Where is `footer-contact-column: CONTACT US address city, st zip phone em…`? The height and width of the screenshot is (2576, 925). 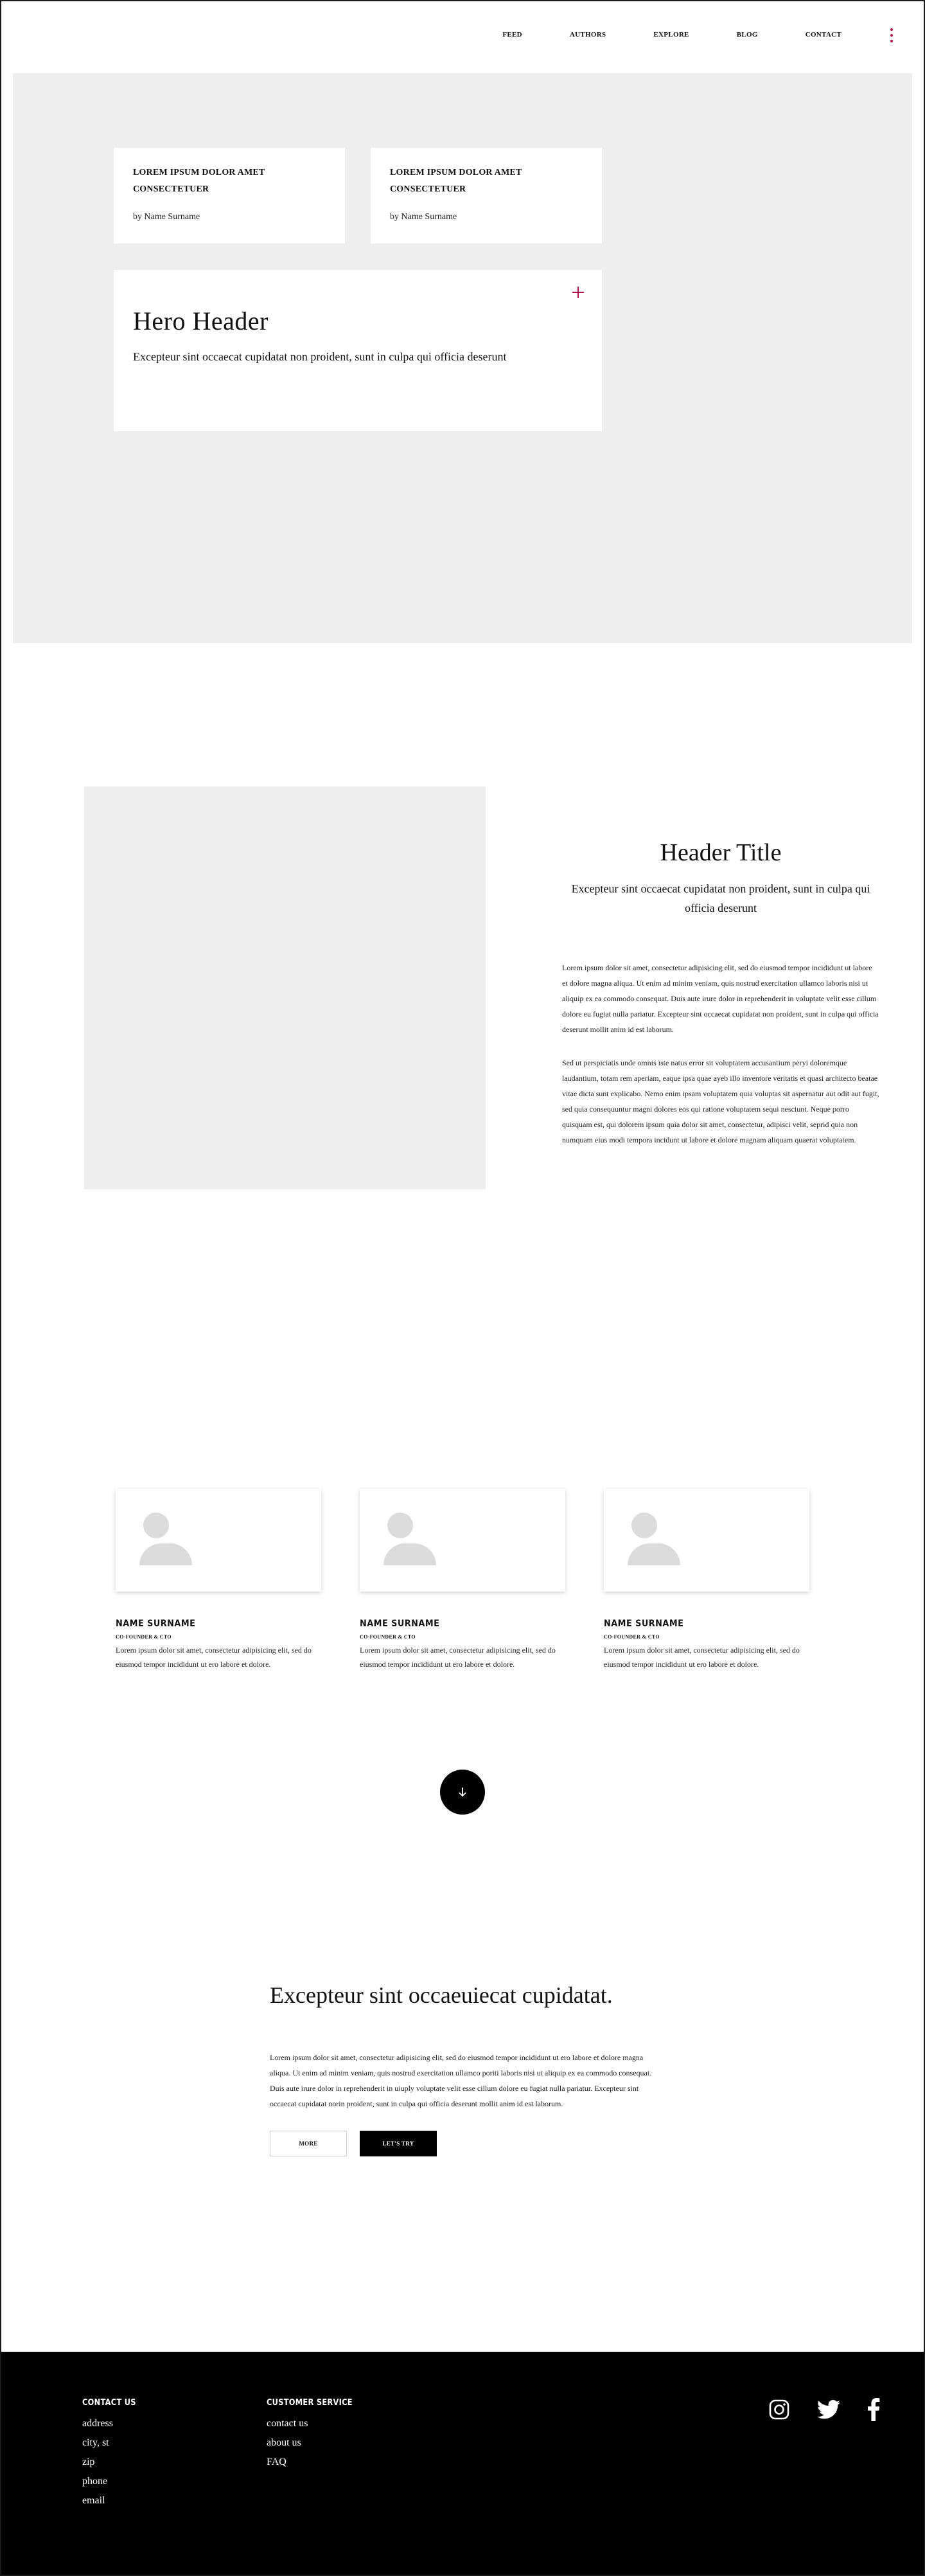 footer-contact-column: CONTACT US address city, st zip phone em… is located at coordinates (113, 2454).